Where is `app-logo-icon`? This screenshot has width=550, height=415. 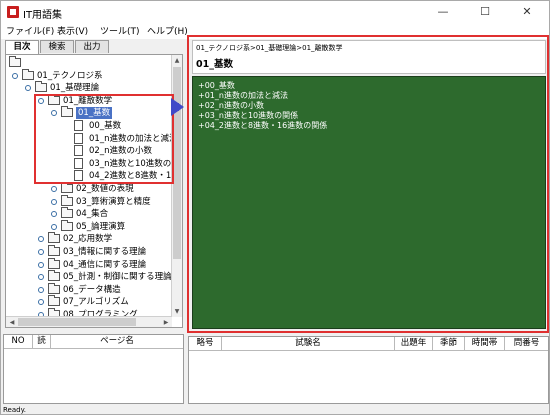 app-logo-icon is located at coordinates (13, 12).